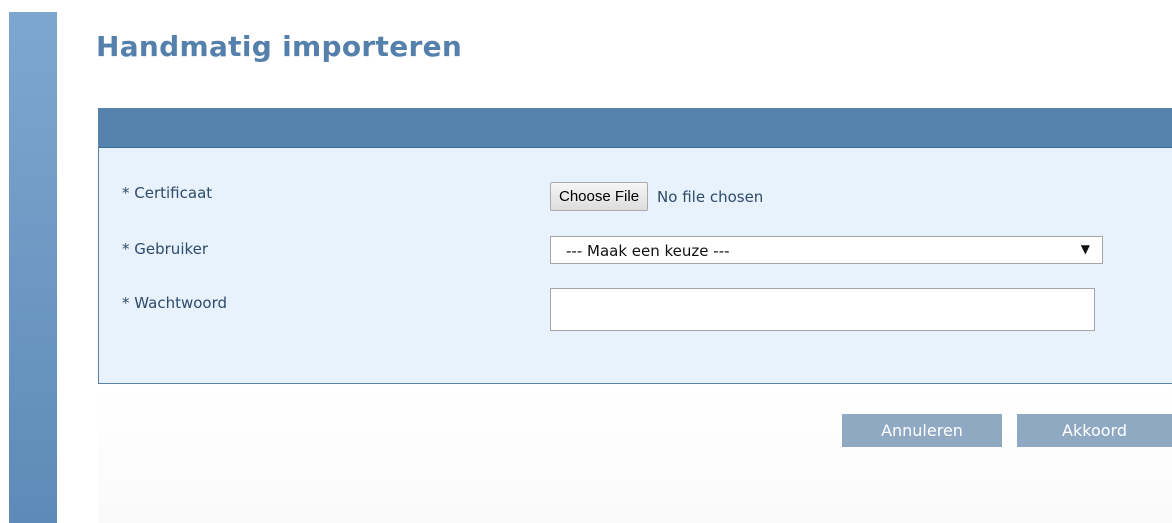  I want to click on choose-file-button: Choose File, so click(599, 196).